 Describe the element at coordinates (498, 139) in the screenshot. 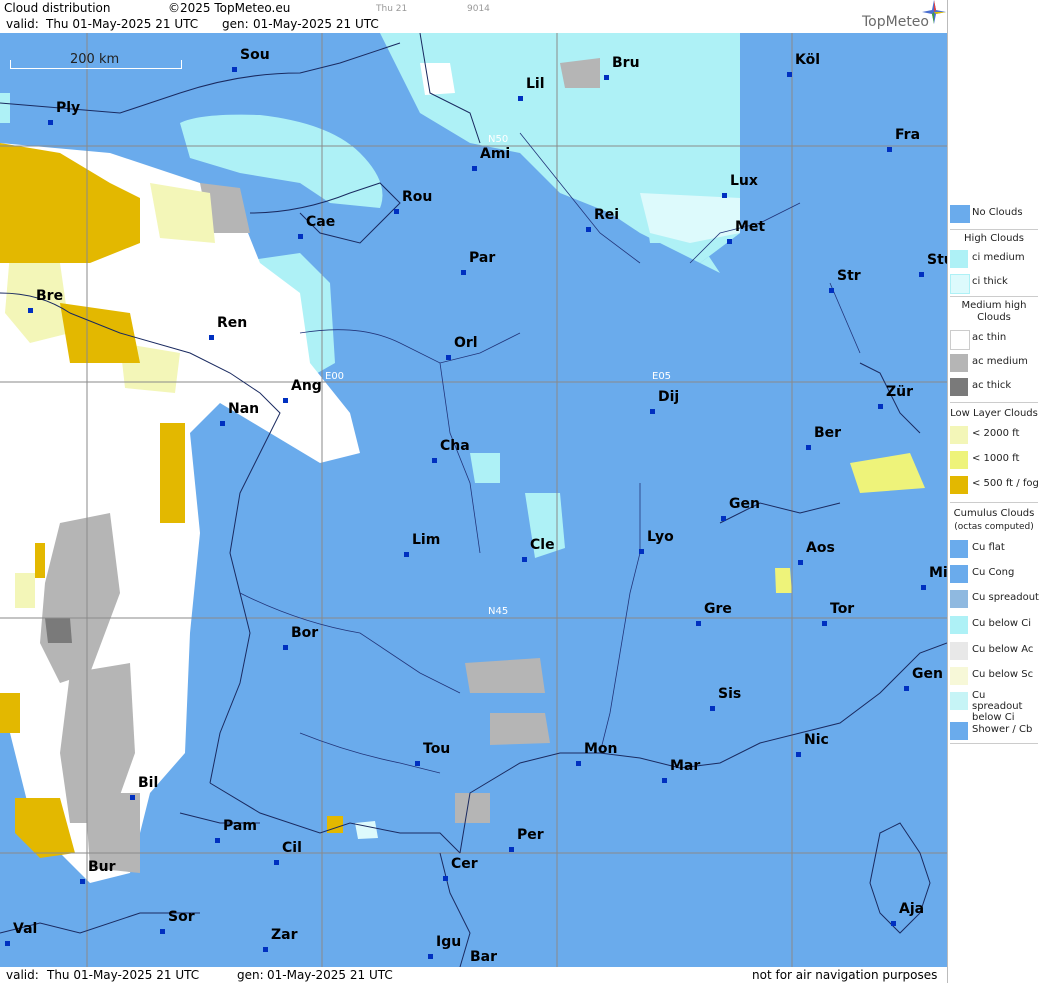

I see `grid-label-n50: N50` at that location.